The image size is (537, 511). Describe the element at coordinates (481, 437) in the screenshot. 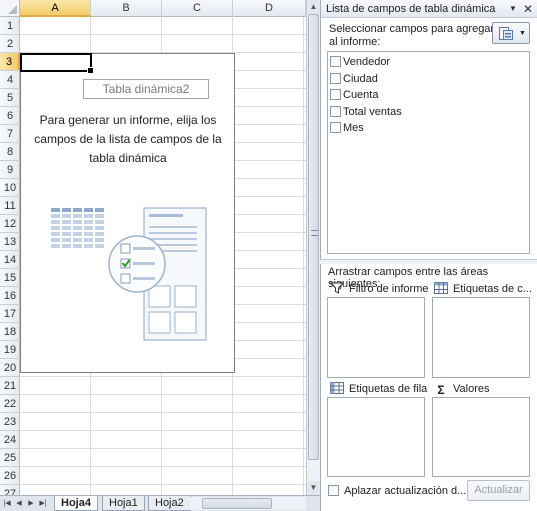

I see `values-area` at that location.